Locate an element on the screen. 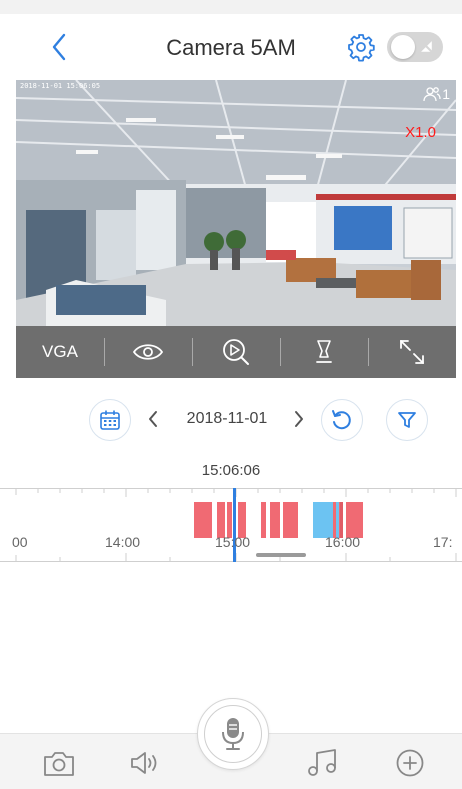 This screenshot has height=789, width=462. refresh-icon is located at coordinates (341, 420).